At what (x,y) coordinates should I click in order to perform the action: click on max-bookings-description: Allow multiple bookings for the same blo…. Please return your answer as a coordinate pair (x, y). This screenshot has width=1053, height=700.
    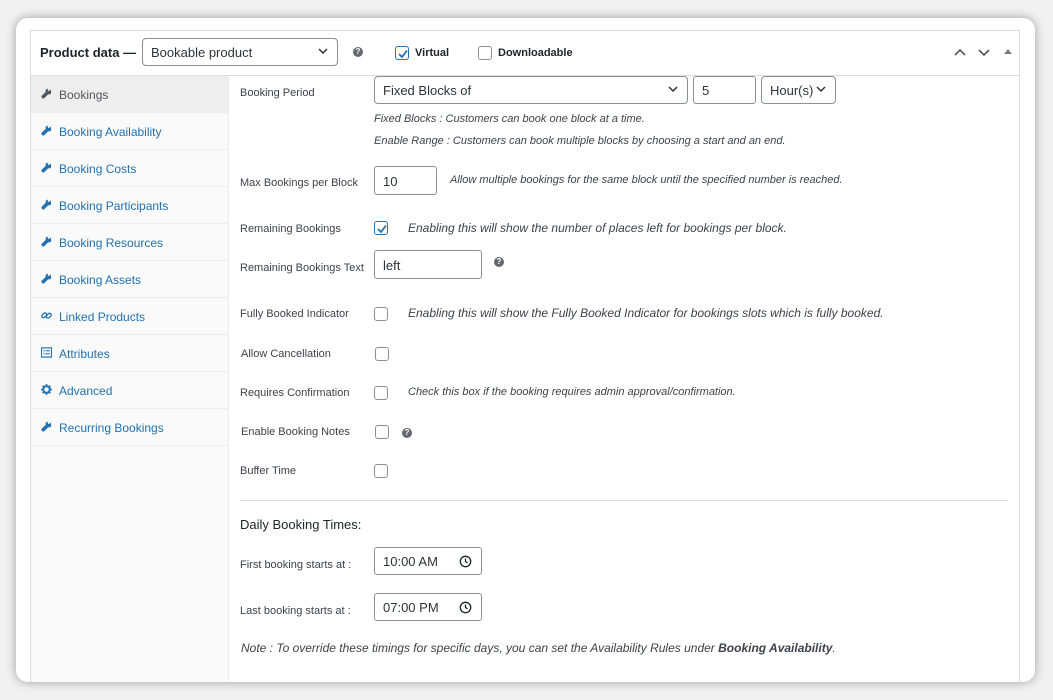
    Looking at the image, I should click on (646, 180).